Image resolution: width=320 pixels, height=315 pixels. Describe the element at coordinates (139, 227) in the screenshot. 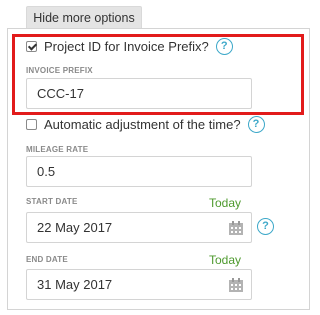

I see `start-date-input: 22 May 2017` at that location.